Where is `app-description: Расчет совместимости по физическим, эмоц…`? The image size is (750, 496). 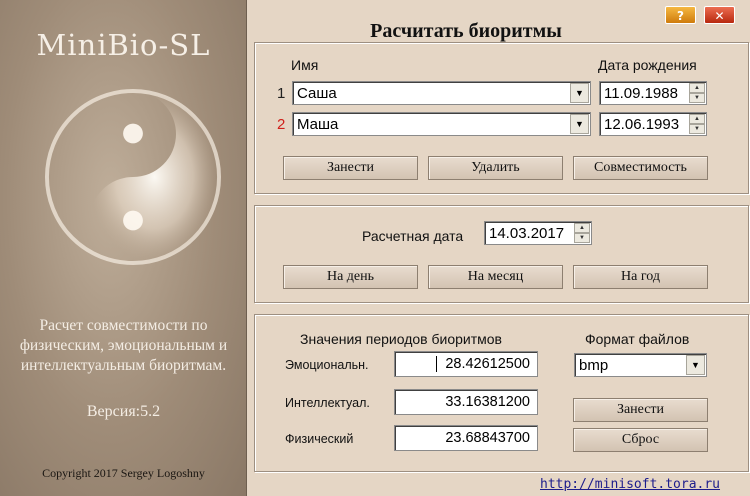 app-description: Расчет совместимости по физическим, эмоц… is located at coordinates (123, 345).